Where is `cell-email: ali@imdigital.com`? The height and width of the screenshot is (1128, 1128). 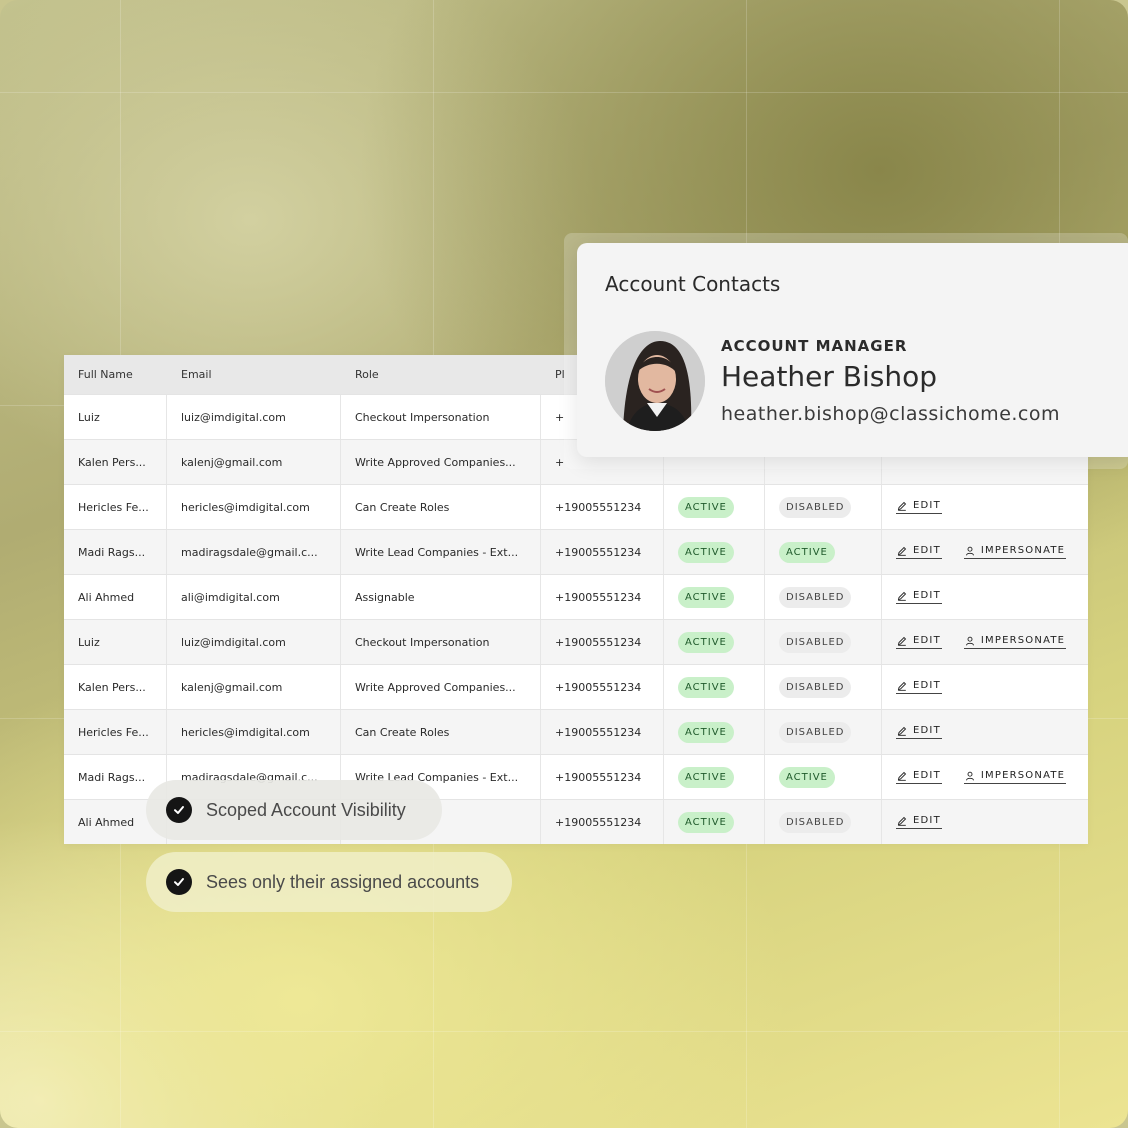 cell-email: ali@imdigital.com is located at coordinates (254, 597).